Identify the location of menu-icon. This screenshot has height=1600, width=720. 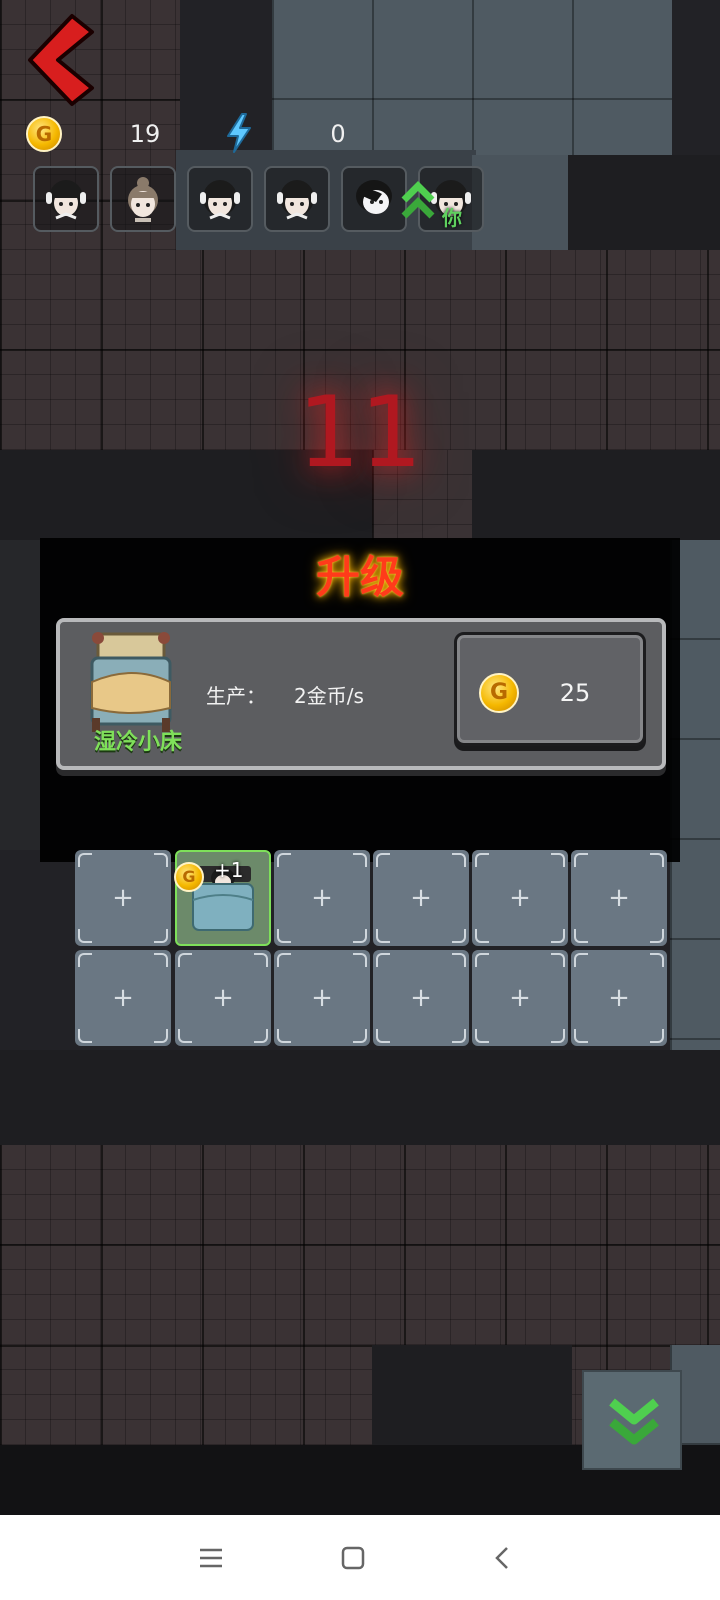
(211, 1558).